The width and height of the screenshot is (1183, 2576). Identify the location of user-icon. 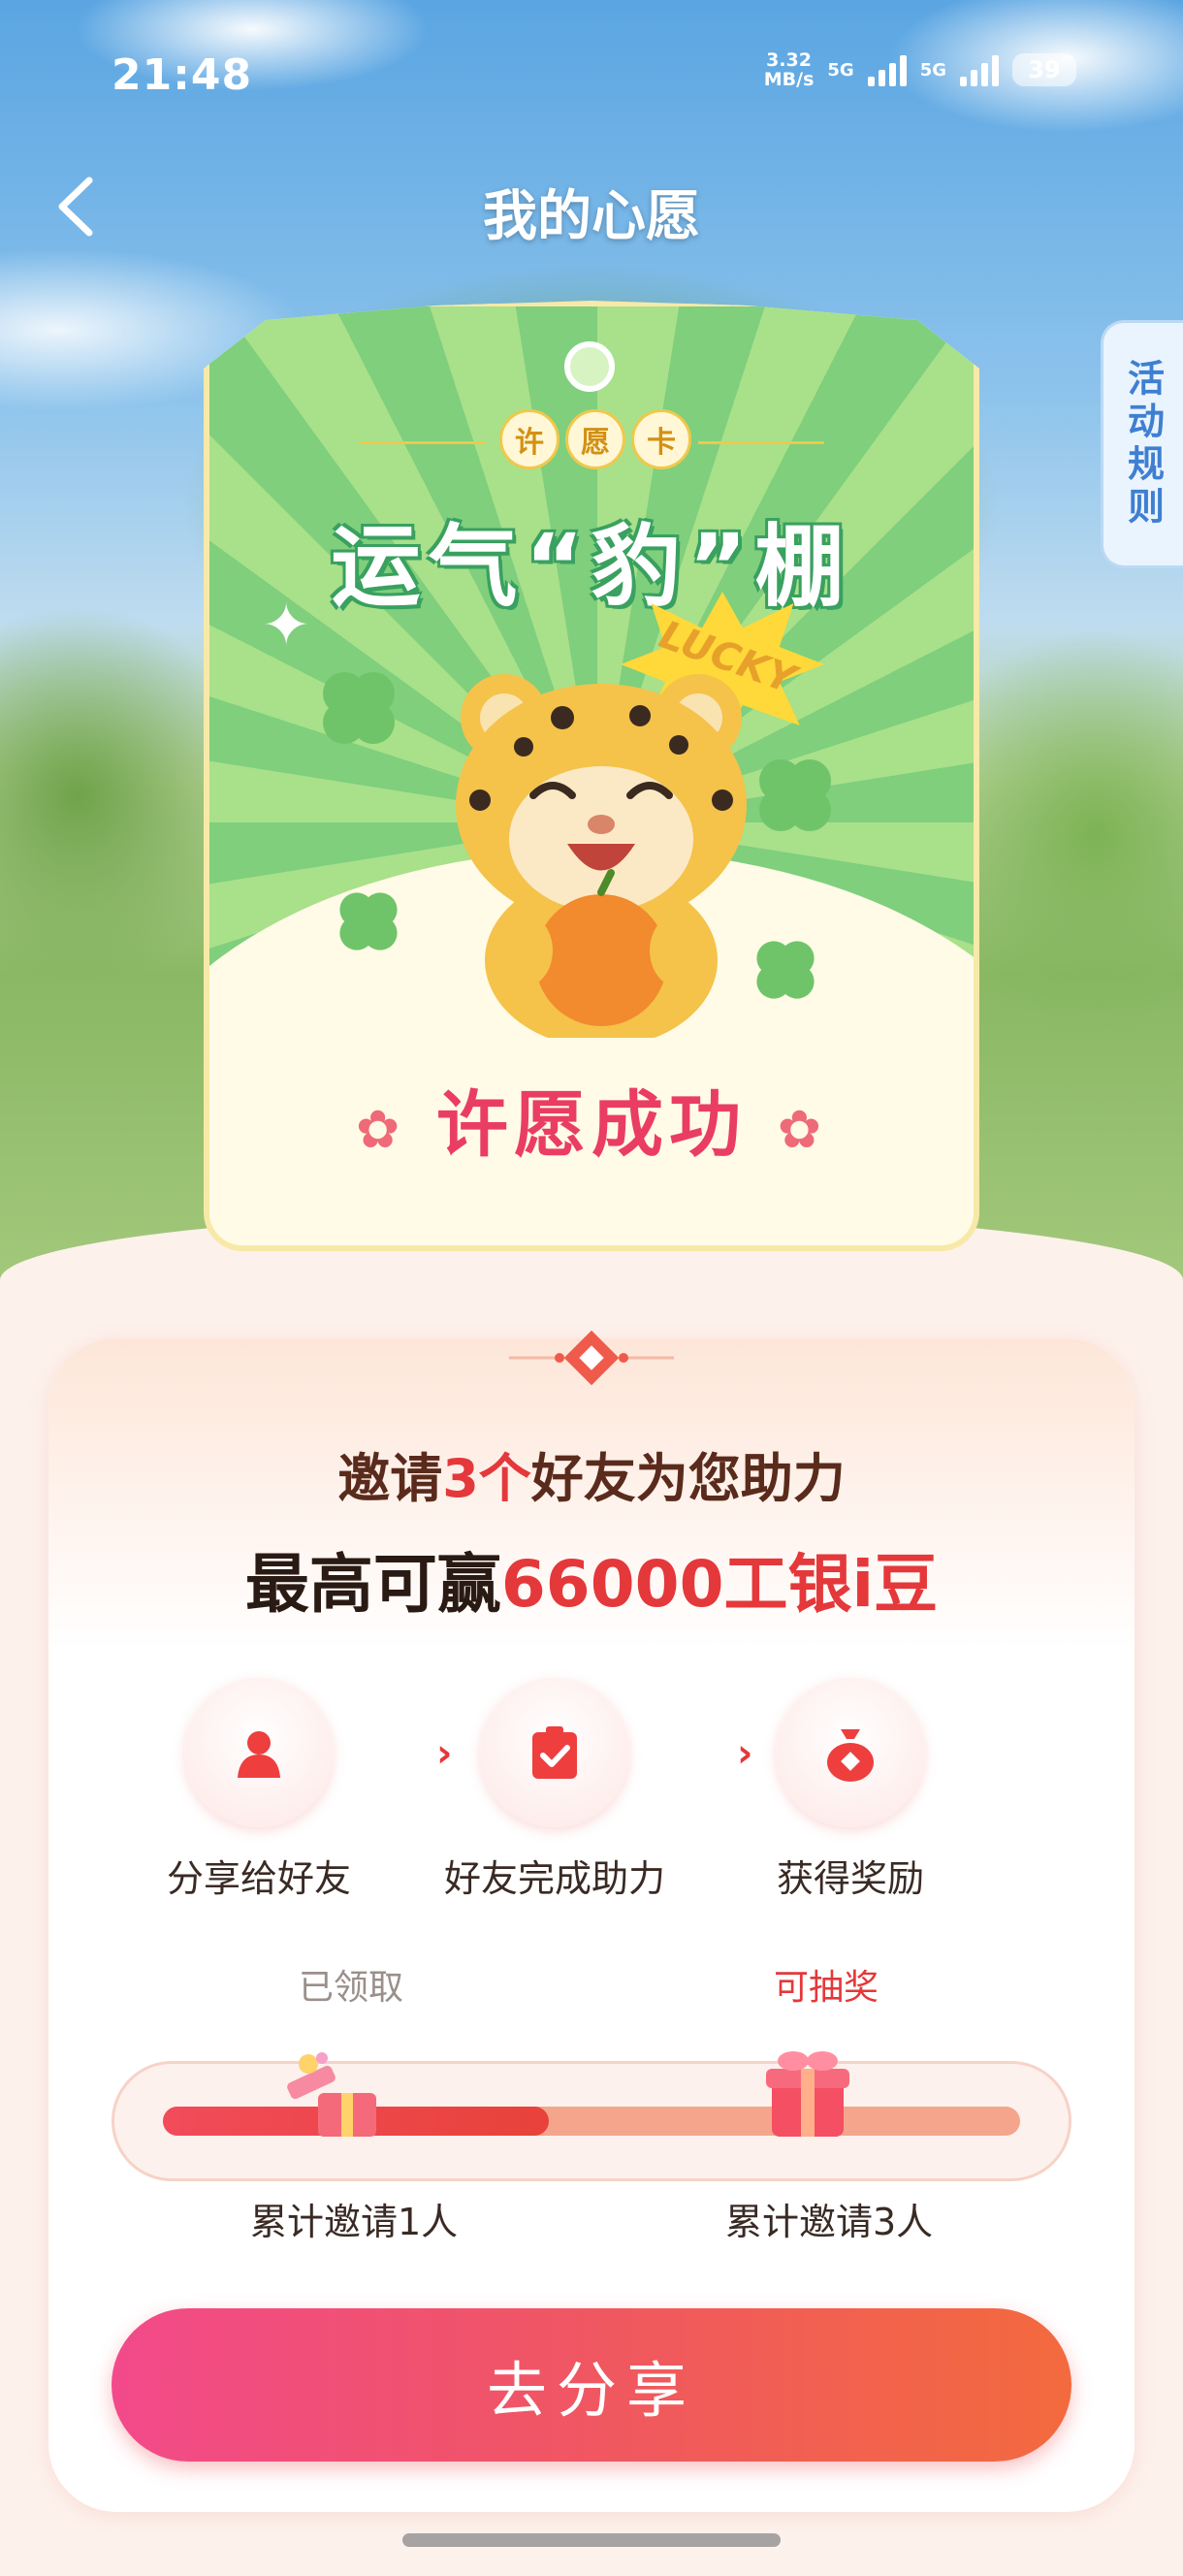
(259, 1754).